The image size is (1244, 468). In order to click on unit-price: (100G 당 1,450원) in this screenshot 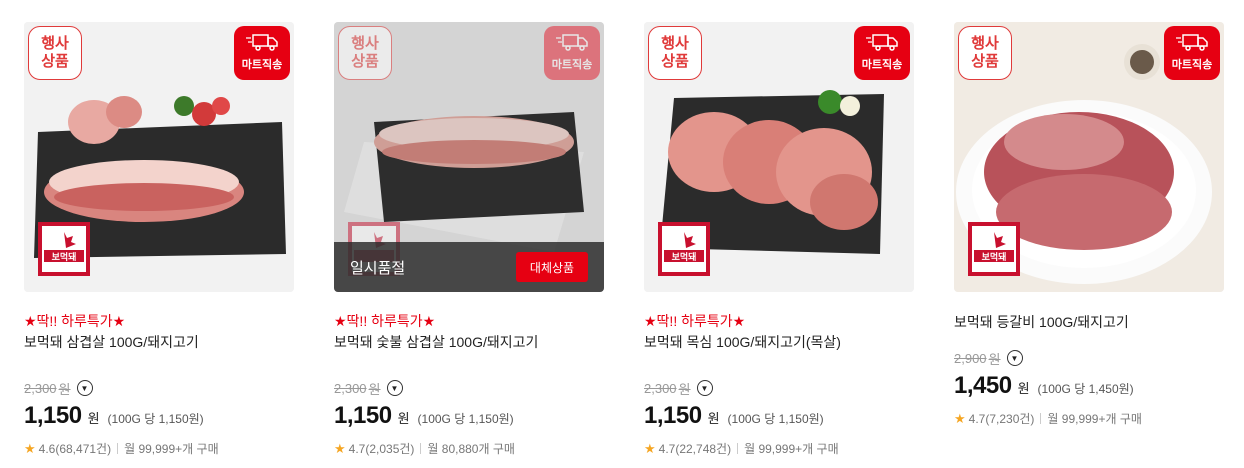, I will do `click(1085, 389)`.